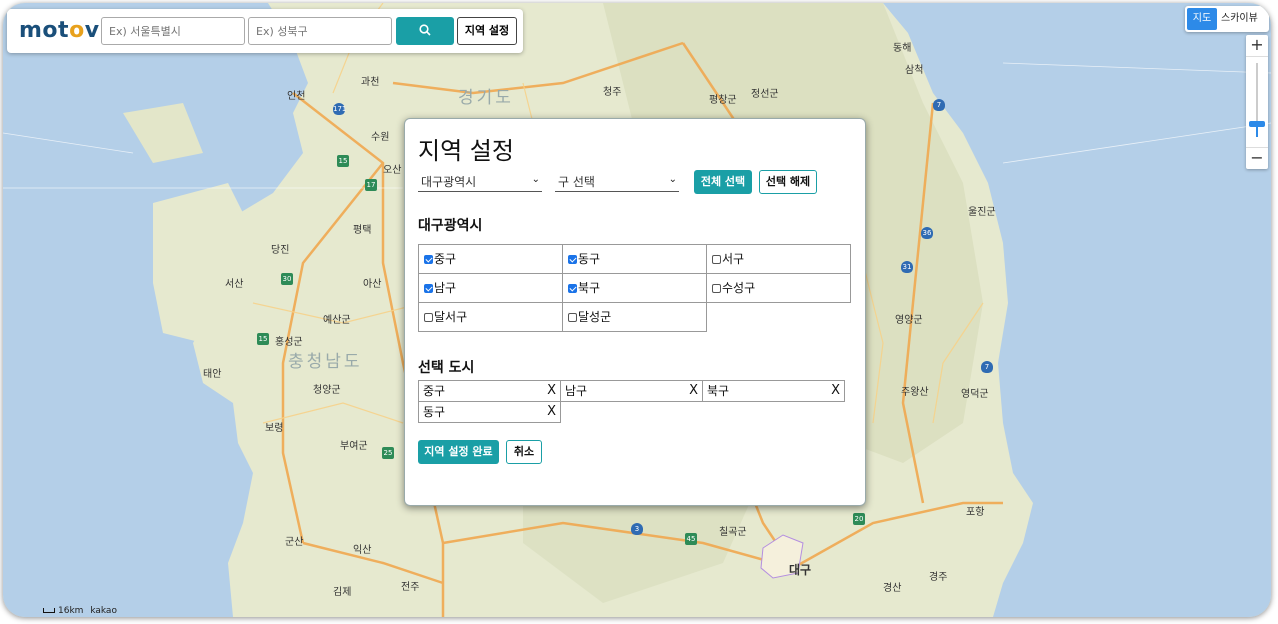  What do you see at coordinates (466, 151) in the screenshot?
I see `modal-title: 지역 설정` at bounding box center [466, 151].